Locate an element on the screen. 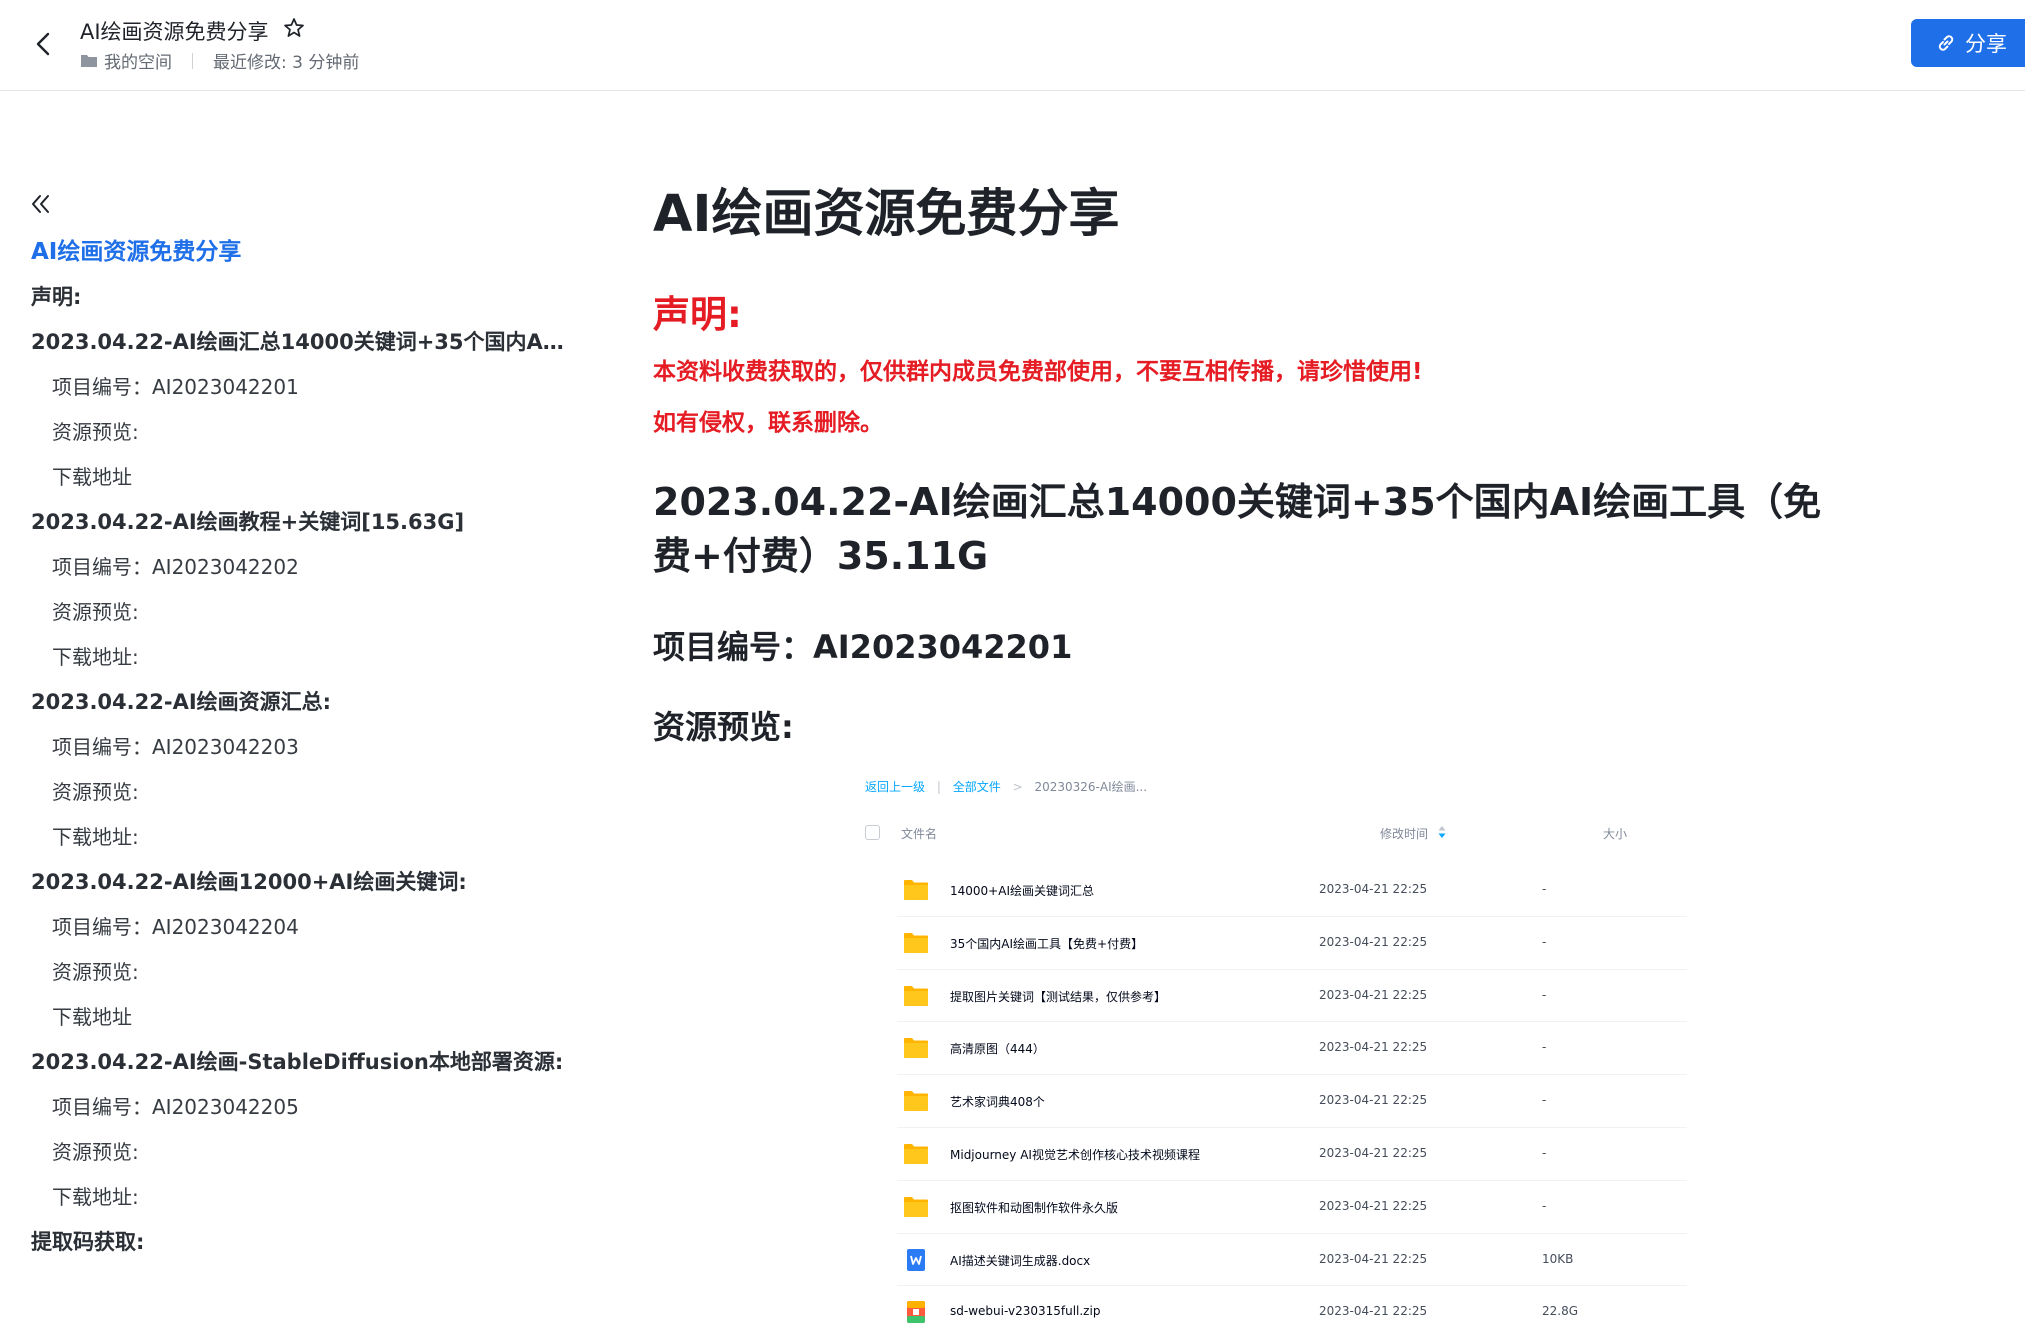  file-name: AI描述关键词生成器.docx is located at coordinates (1020, 1260).